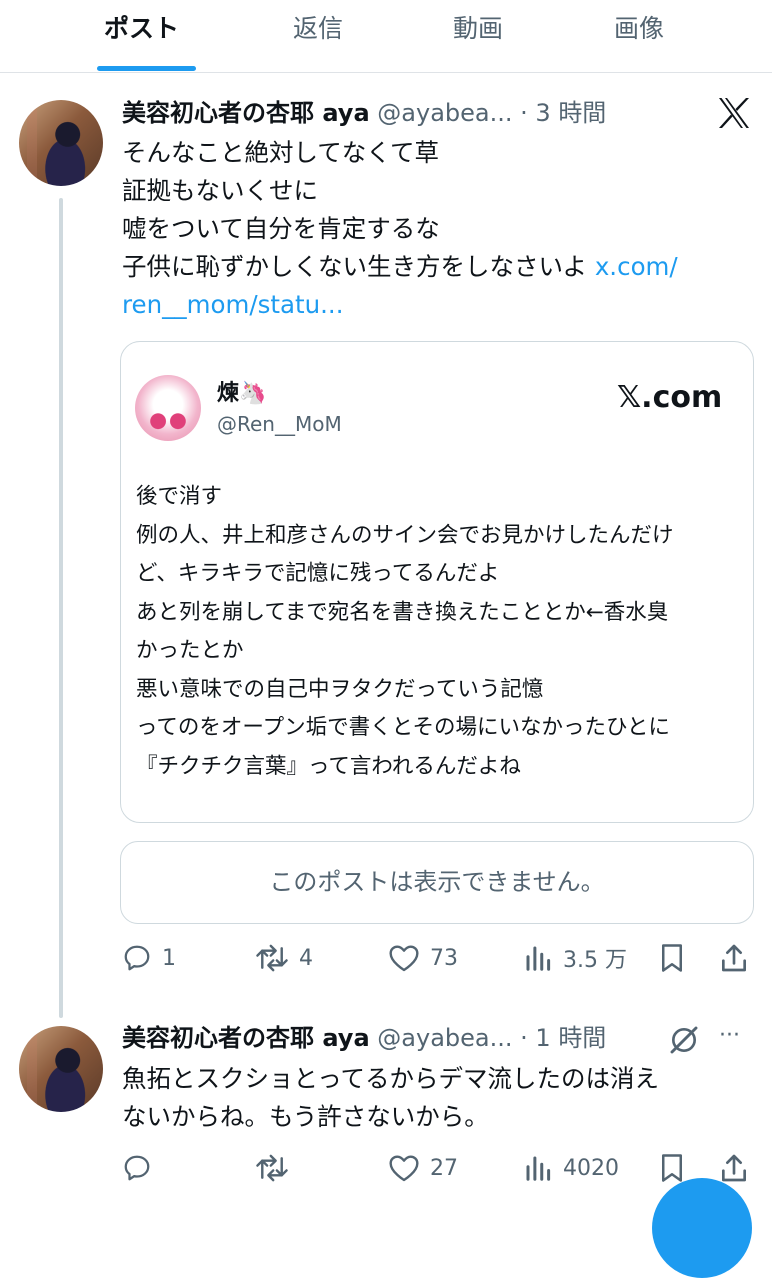  I want to click on views-button: 3.5 万, so click(575, 958).